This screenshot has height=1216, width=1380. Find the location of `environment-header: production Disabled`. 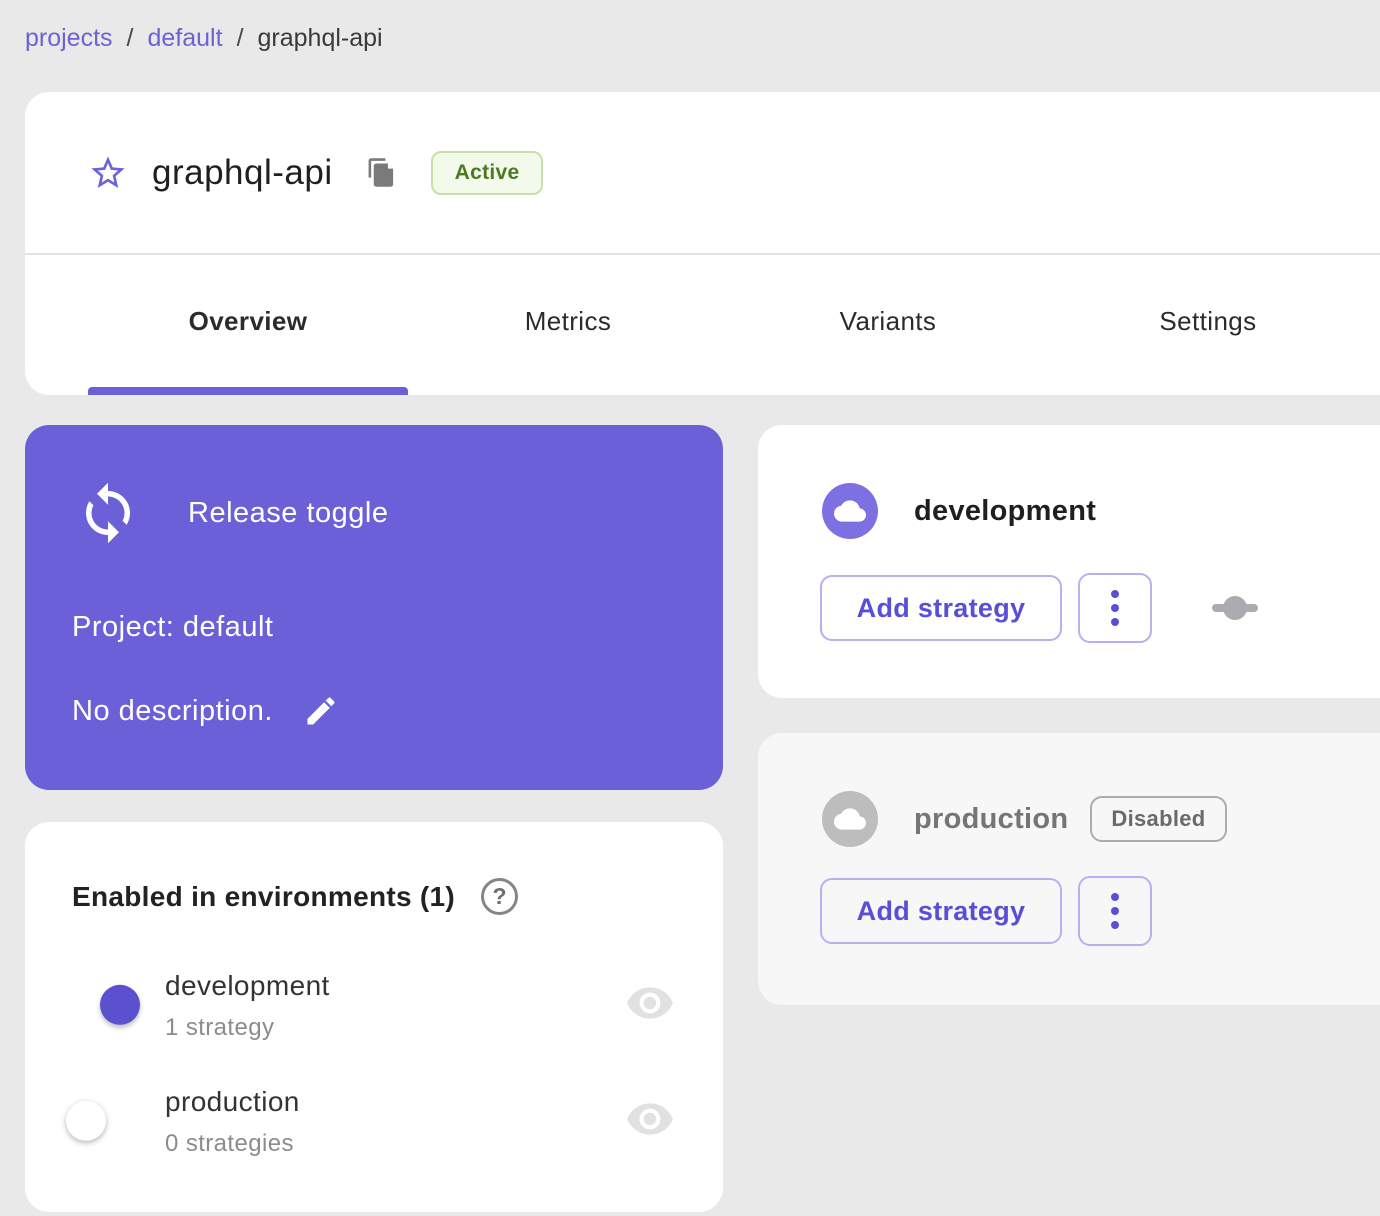

environment-header: production Disabled is located at coordinates (1024, 819).